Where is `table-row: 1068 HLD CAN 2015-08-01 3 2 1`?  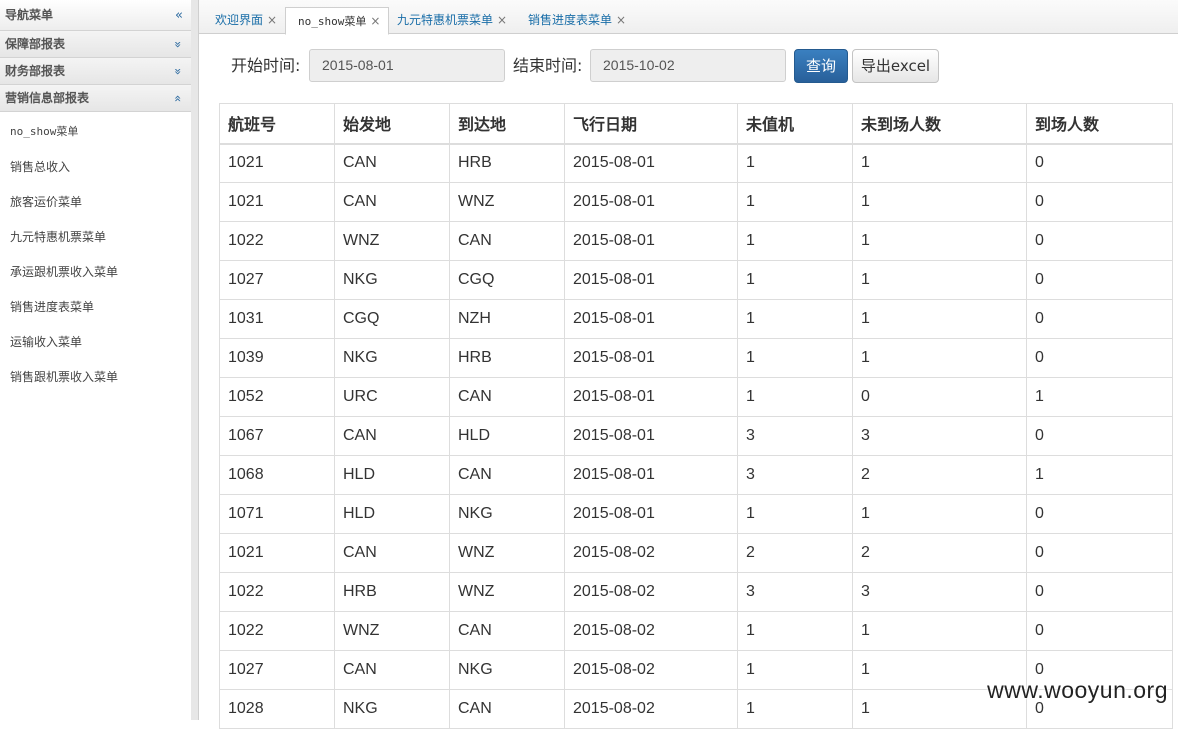 table-row: 1068 HLD CAN 2015-08-01 3 2 1 is located at coordinates (696, 475).